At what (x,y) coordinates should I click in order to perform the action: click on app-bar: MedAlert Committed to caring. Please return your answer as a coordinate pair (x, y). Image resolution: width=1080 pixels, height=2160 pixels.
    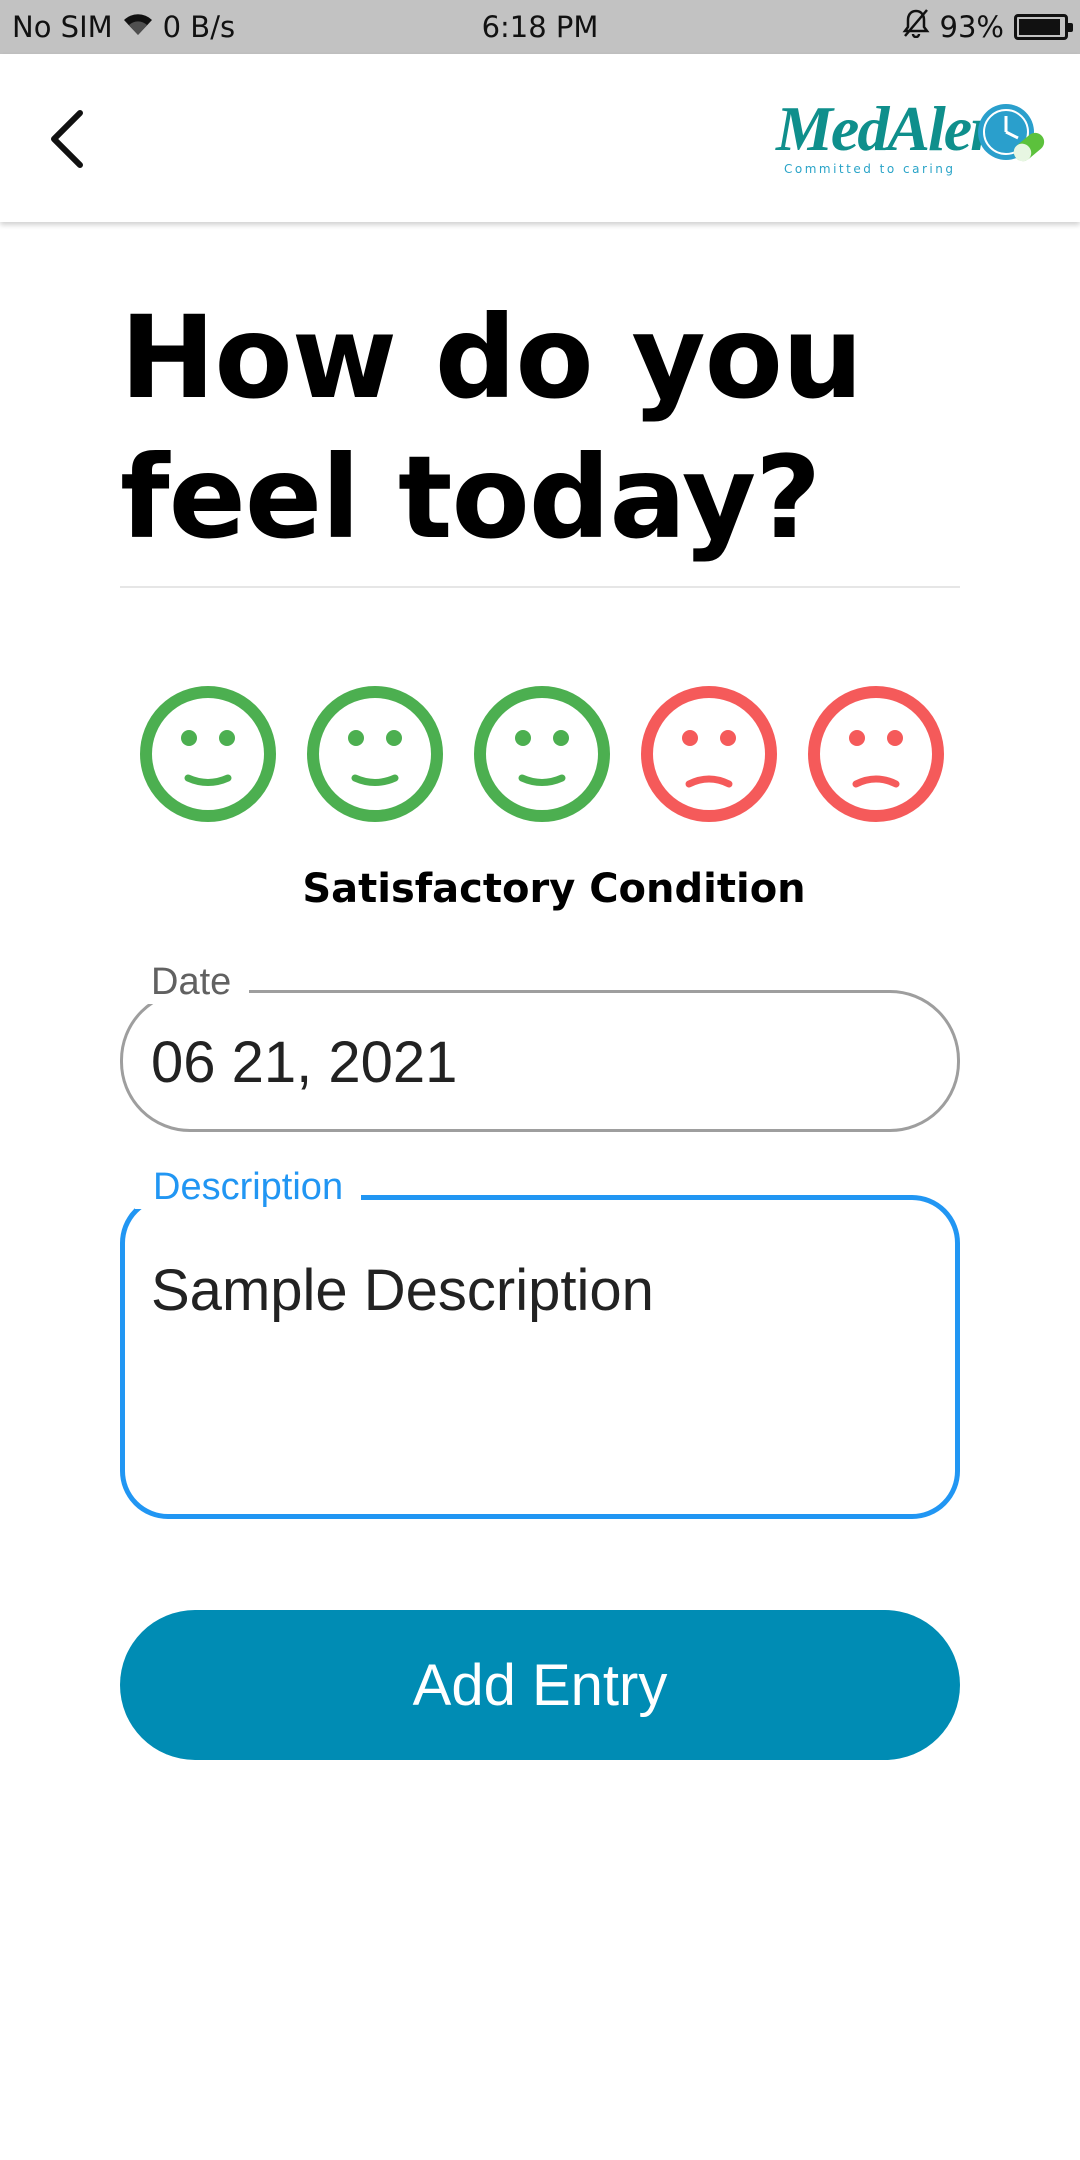
    Looking at the image, I should click on (540, 138).